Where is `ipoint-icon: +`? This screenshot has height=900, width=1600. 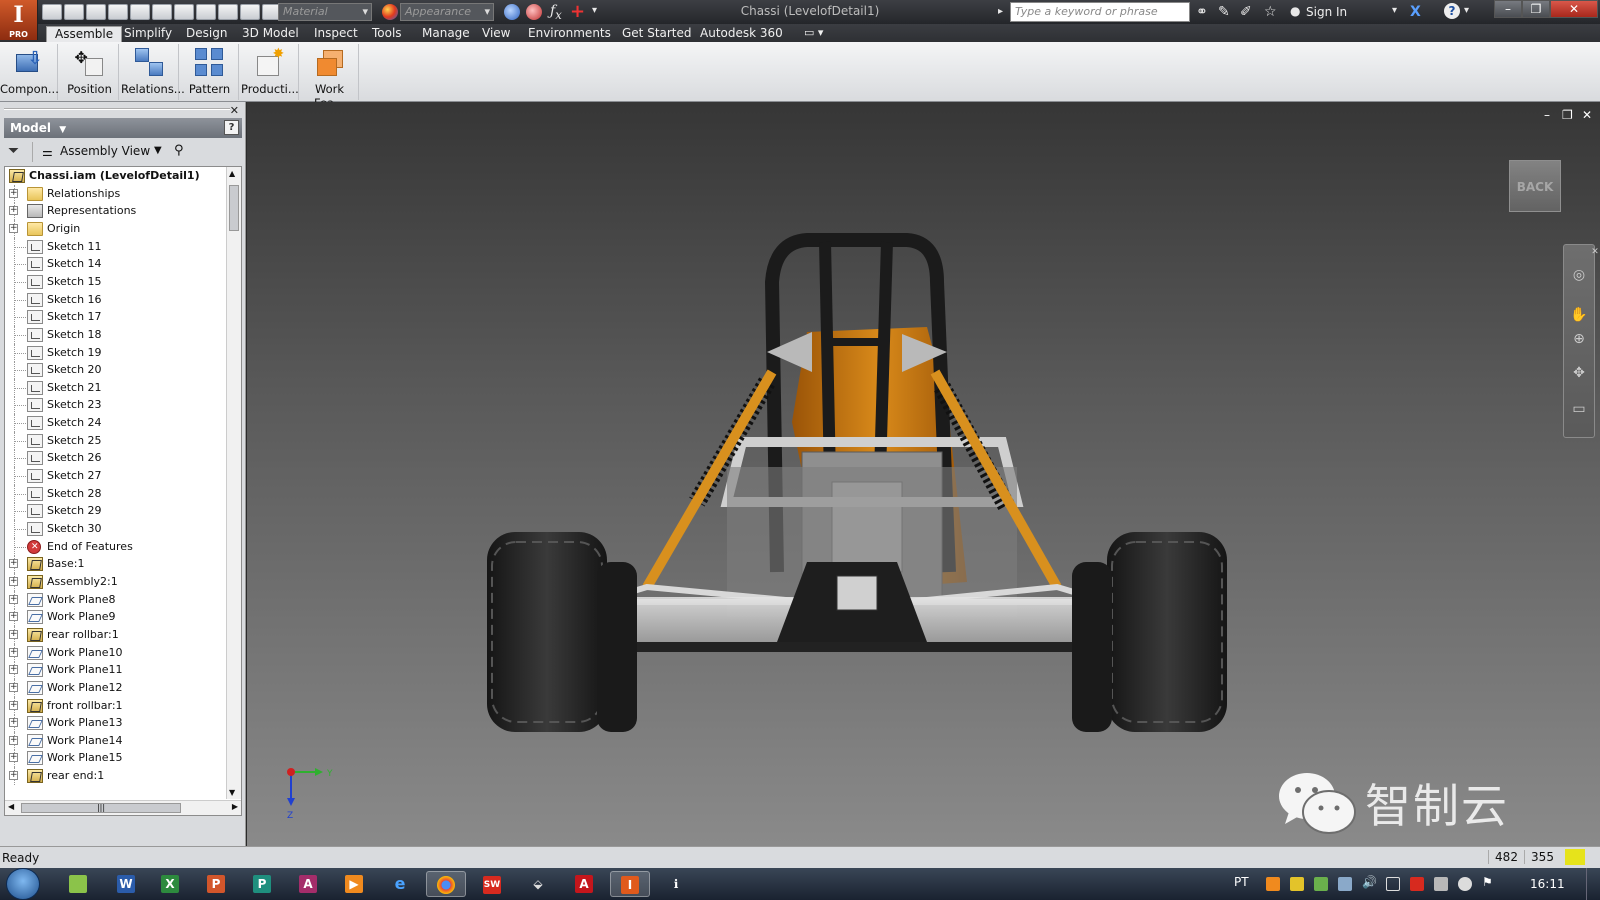 ipoint-icon: + is located at coordinates (577, 11).